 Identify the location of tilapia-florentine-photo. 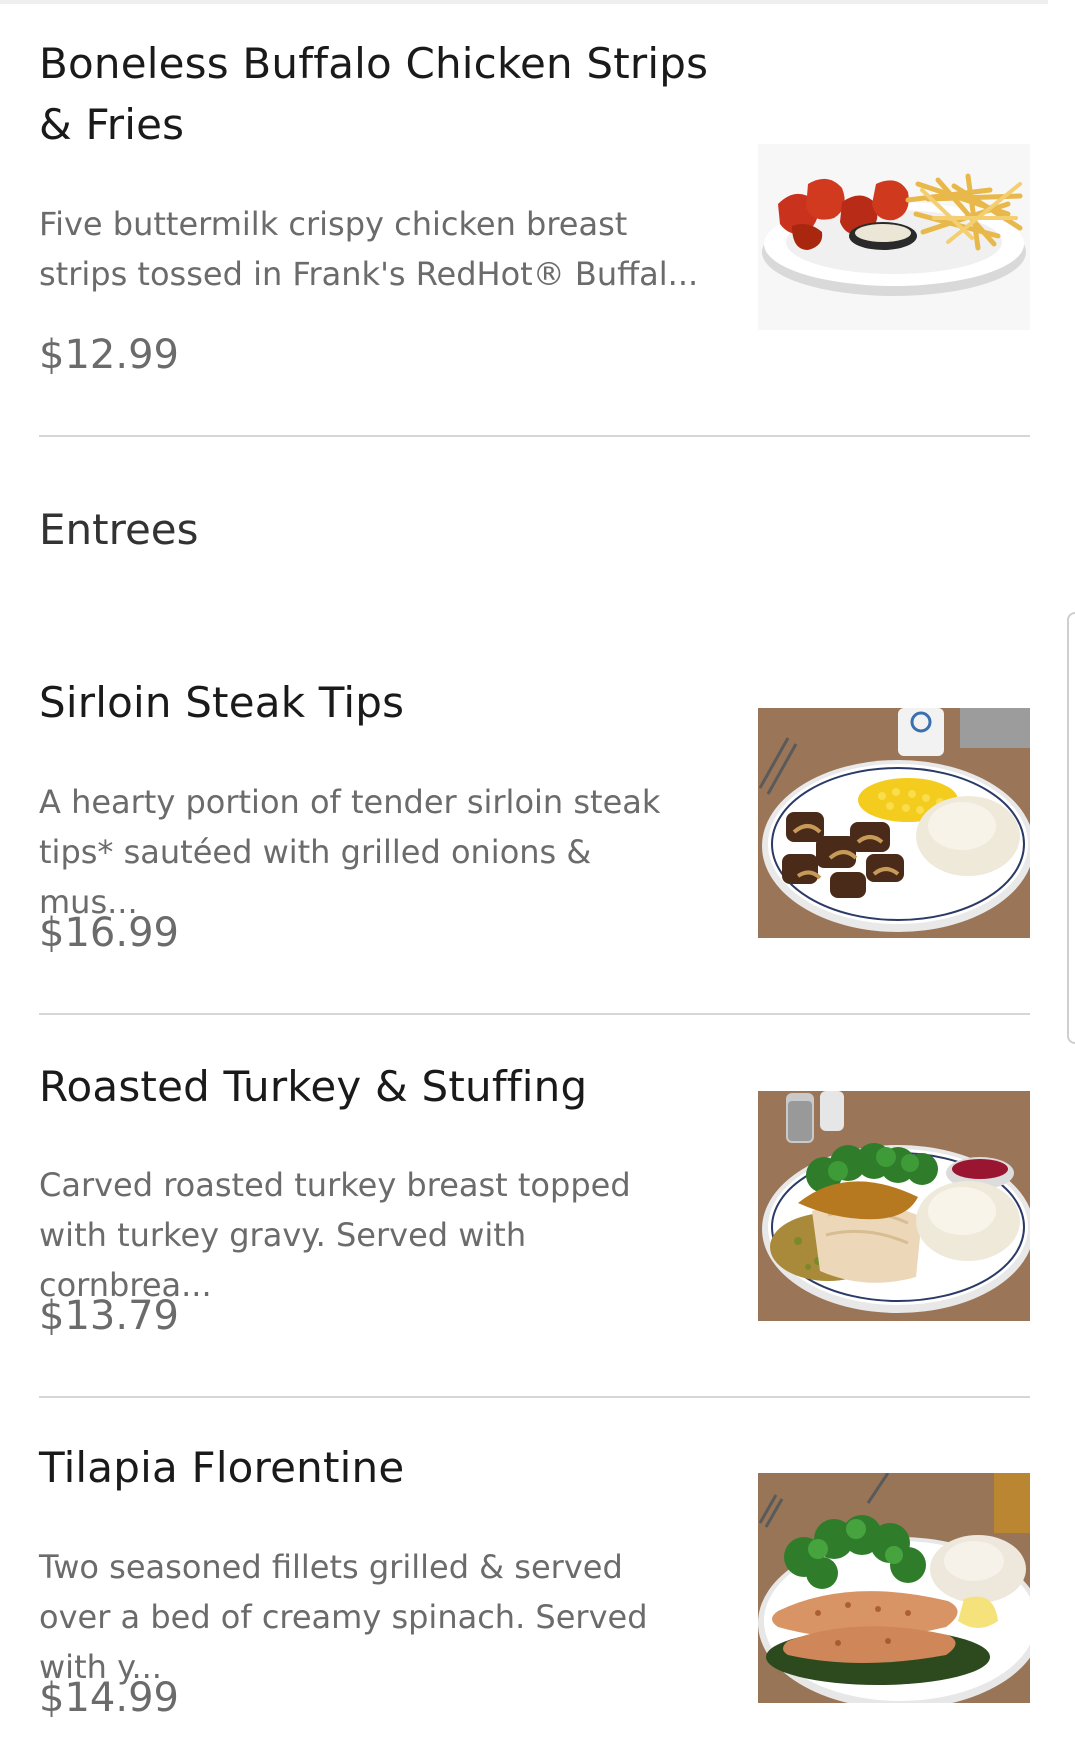
(894, 1588).